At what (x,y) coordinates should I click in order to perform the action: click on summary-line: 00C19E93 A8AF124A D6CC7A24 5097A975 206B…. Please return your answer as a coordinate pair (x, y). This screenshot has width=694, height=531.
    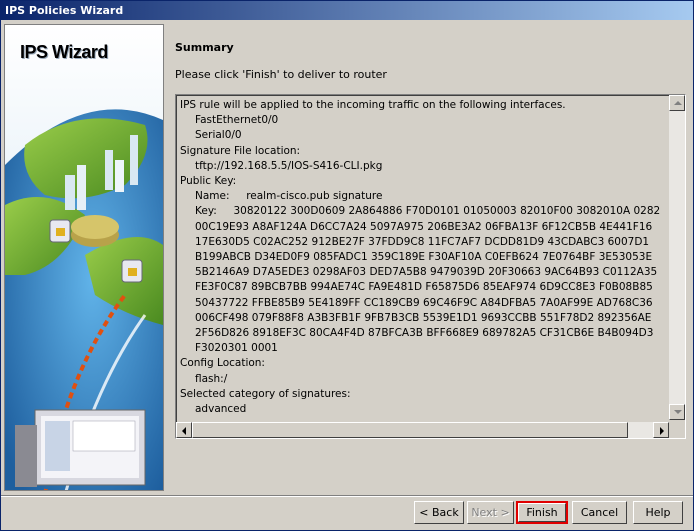
    Looking at the image, I should click on (424, 226).